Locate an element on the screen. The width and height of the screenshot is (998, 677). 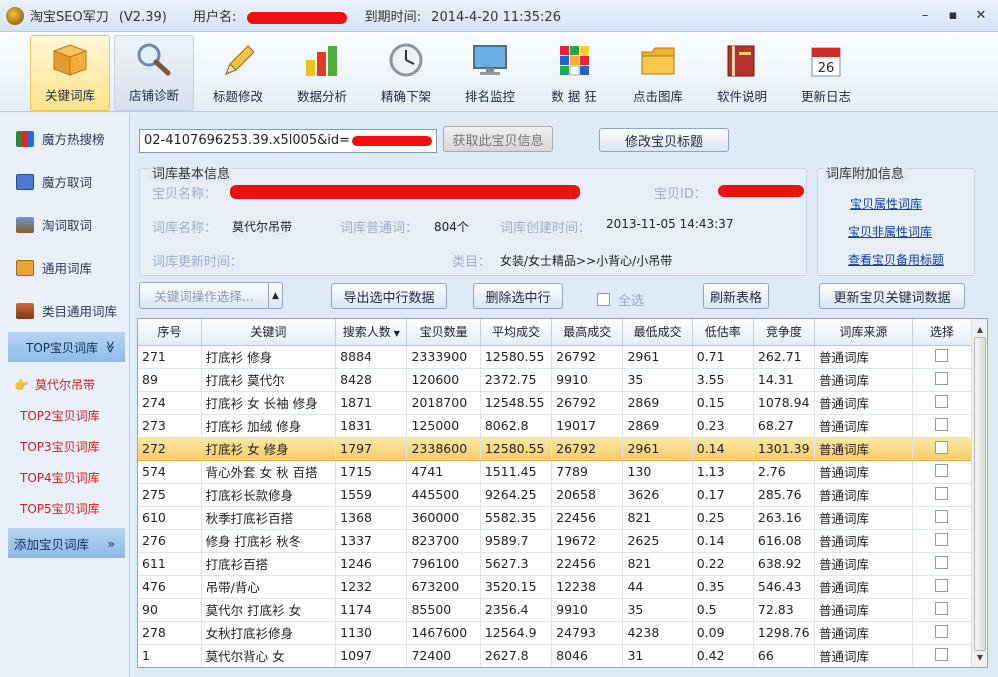
table-cell: 66 is located at coordinates (784, 655).